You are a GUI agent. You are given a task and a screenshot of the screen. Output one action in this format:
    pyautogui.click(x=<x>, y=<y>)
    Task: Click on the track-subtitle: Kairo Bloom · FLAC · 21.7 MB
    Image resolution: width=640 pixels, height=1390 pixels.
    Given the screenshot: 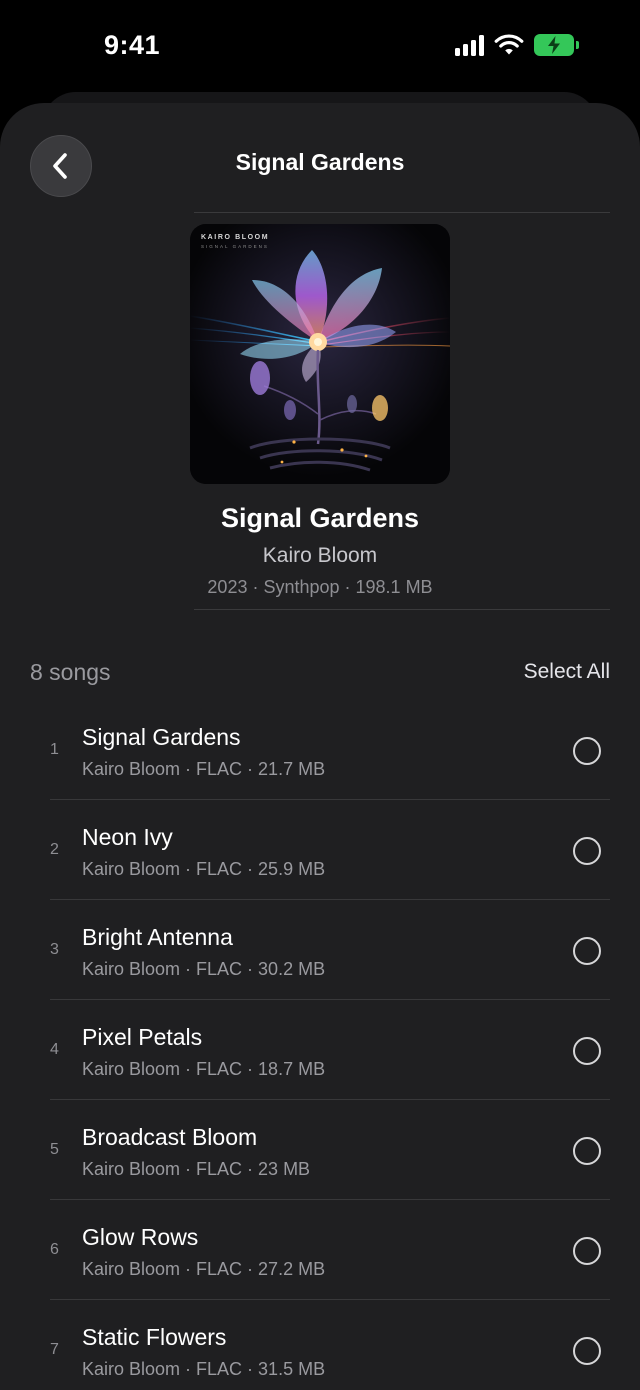 What is the action you would take?
    pyautogui.click(x=204, y=769)
    